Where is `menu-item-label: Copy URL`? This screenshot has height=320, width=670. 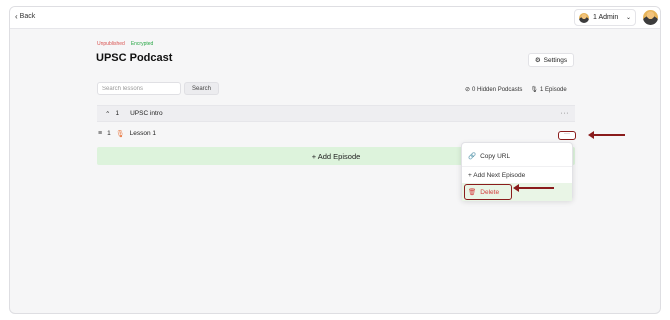 menu-item-label: Copy URL is located at coordinates (495, 156).